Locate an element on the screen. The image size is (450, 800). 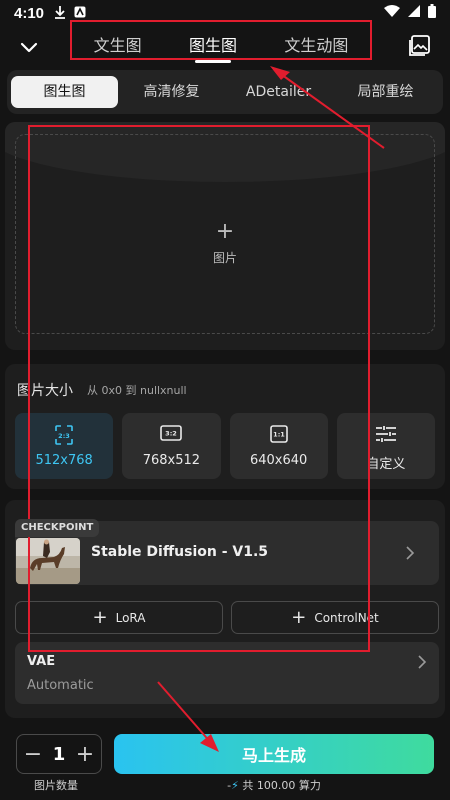
add-lora-button: + LoRA is located at coordinates (119, 617).